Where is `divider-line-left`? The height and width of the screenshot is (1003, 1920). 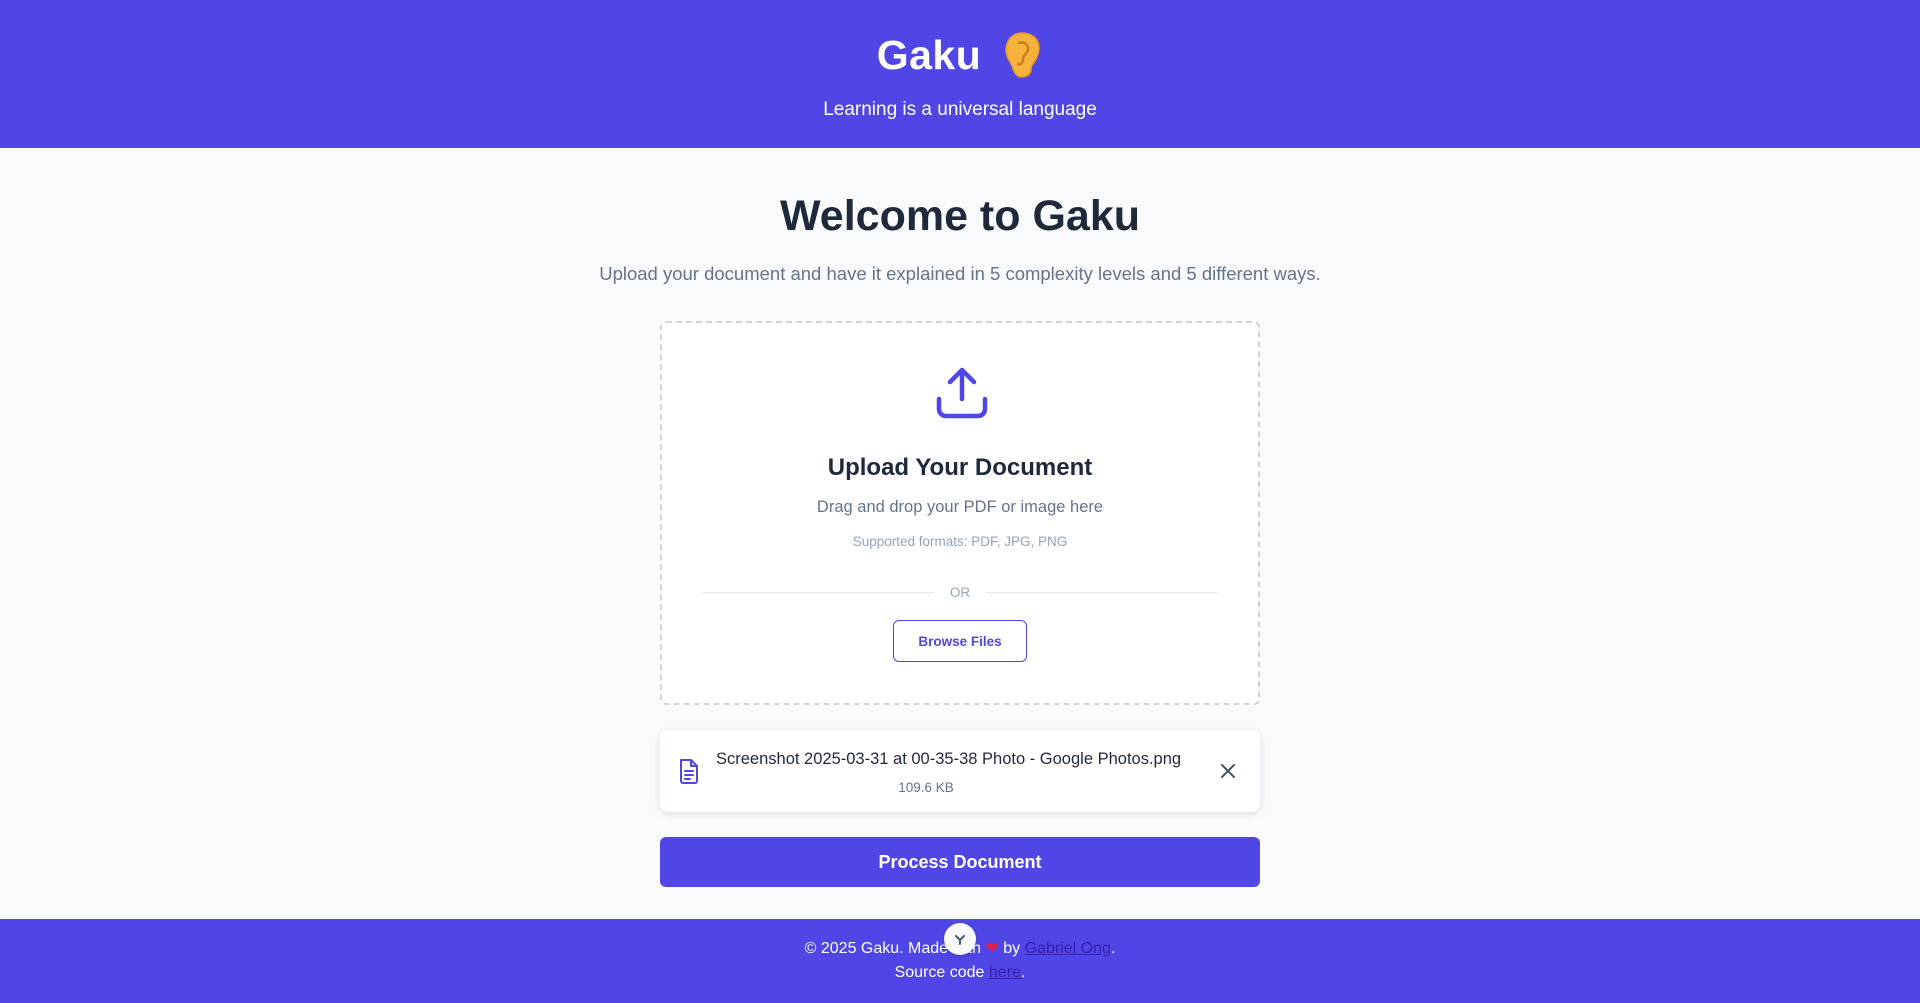
divider-line-left is located at coordinates (818, 592).